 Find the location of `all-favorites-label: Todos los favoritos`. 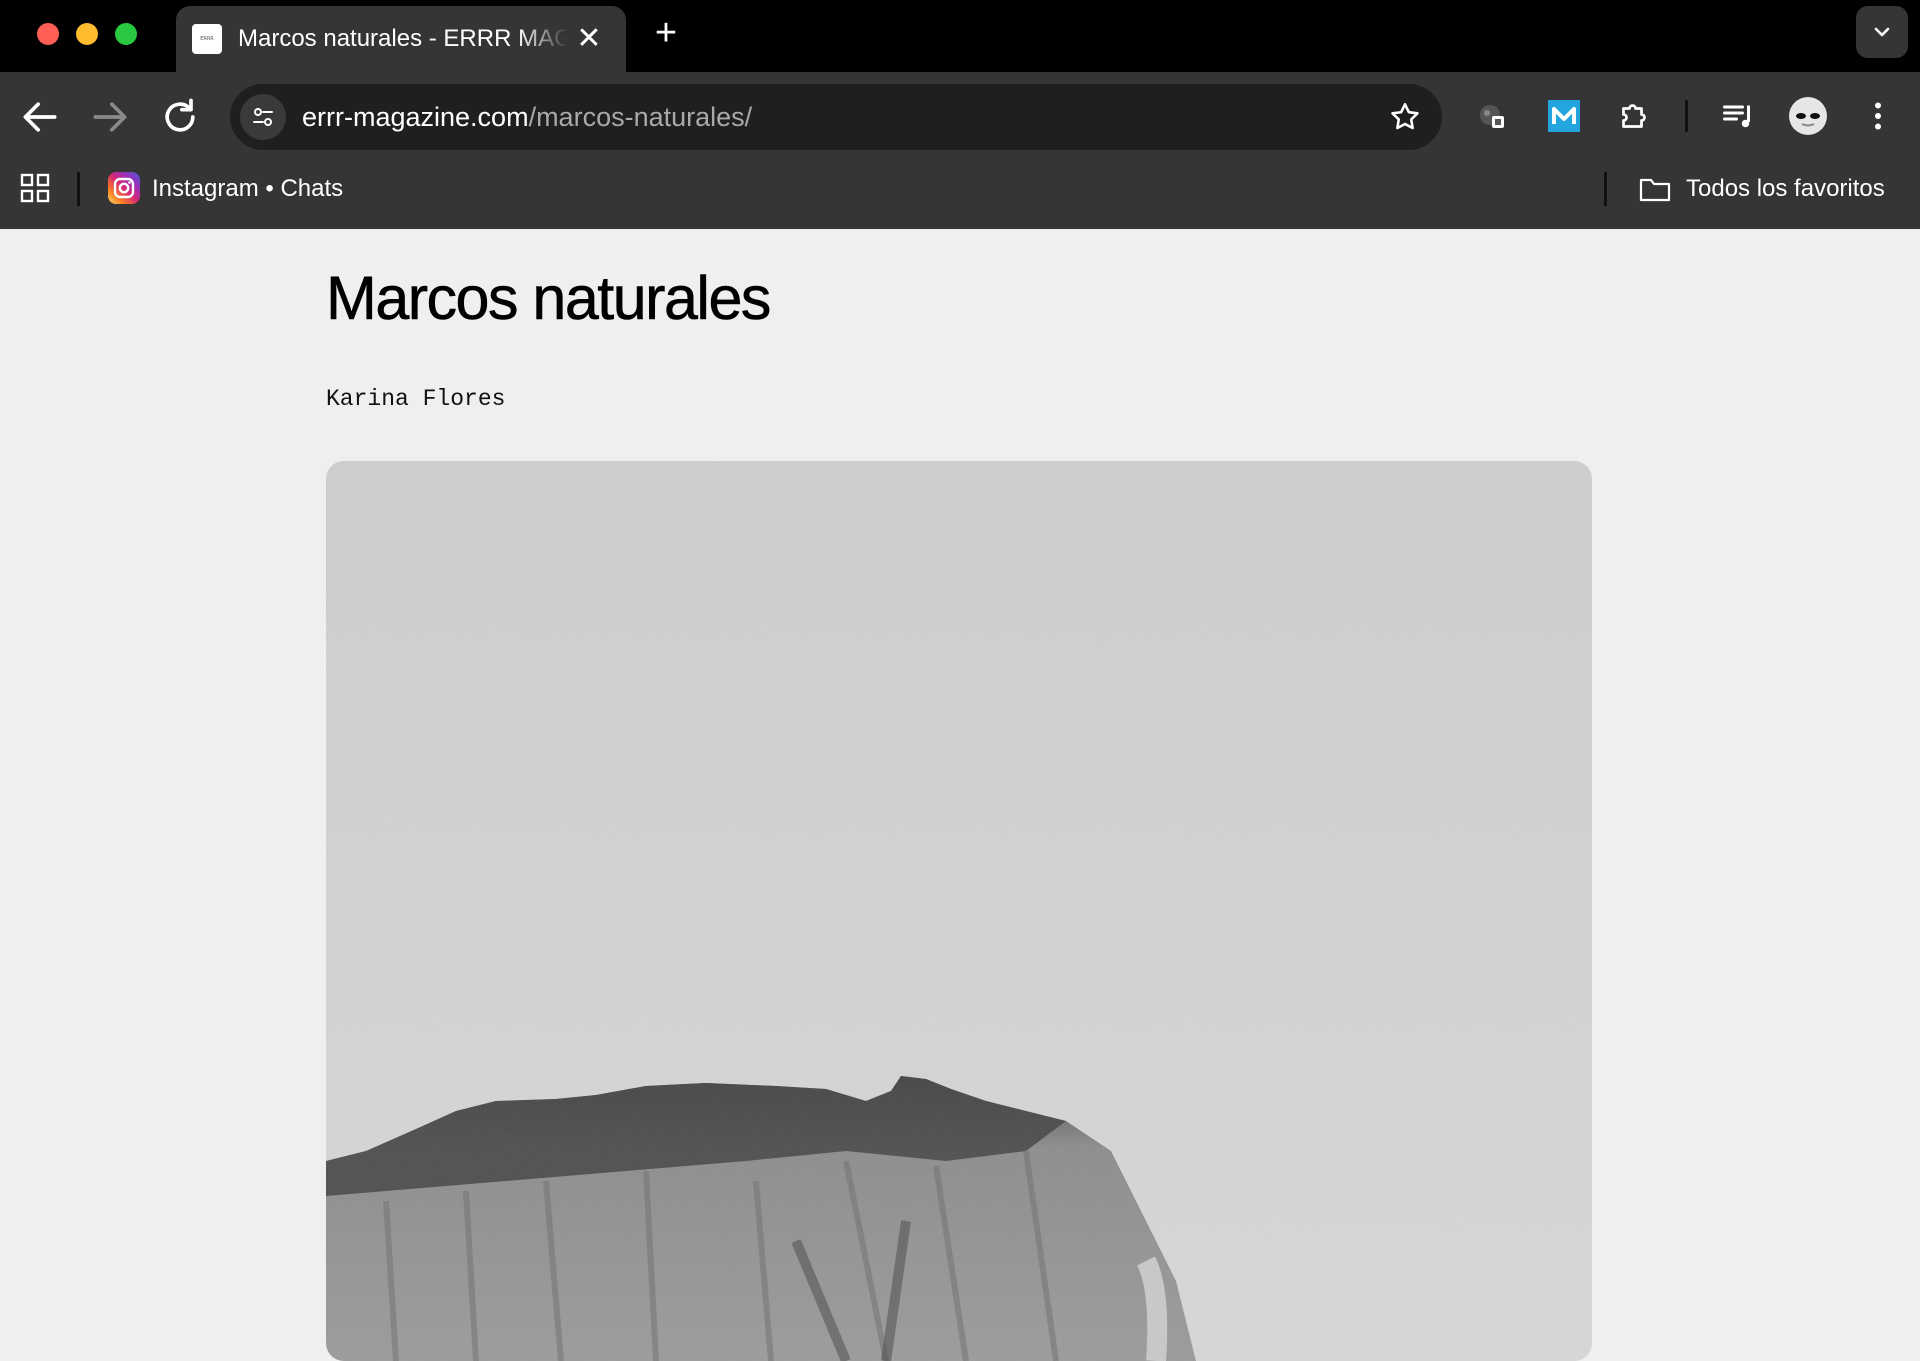

all-favorites-label: Todos los favoritos is located at coordinates (1785, 188).